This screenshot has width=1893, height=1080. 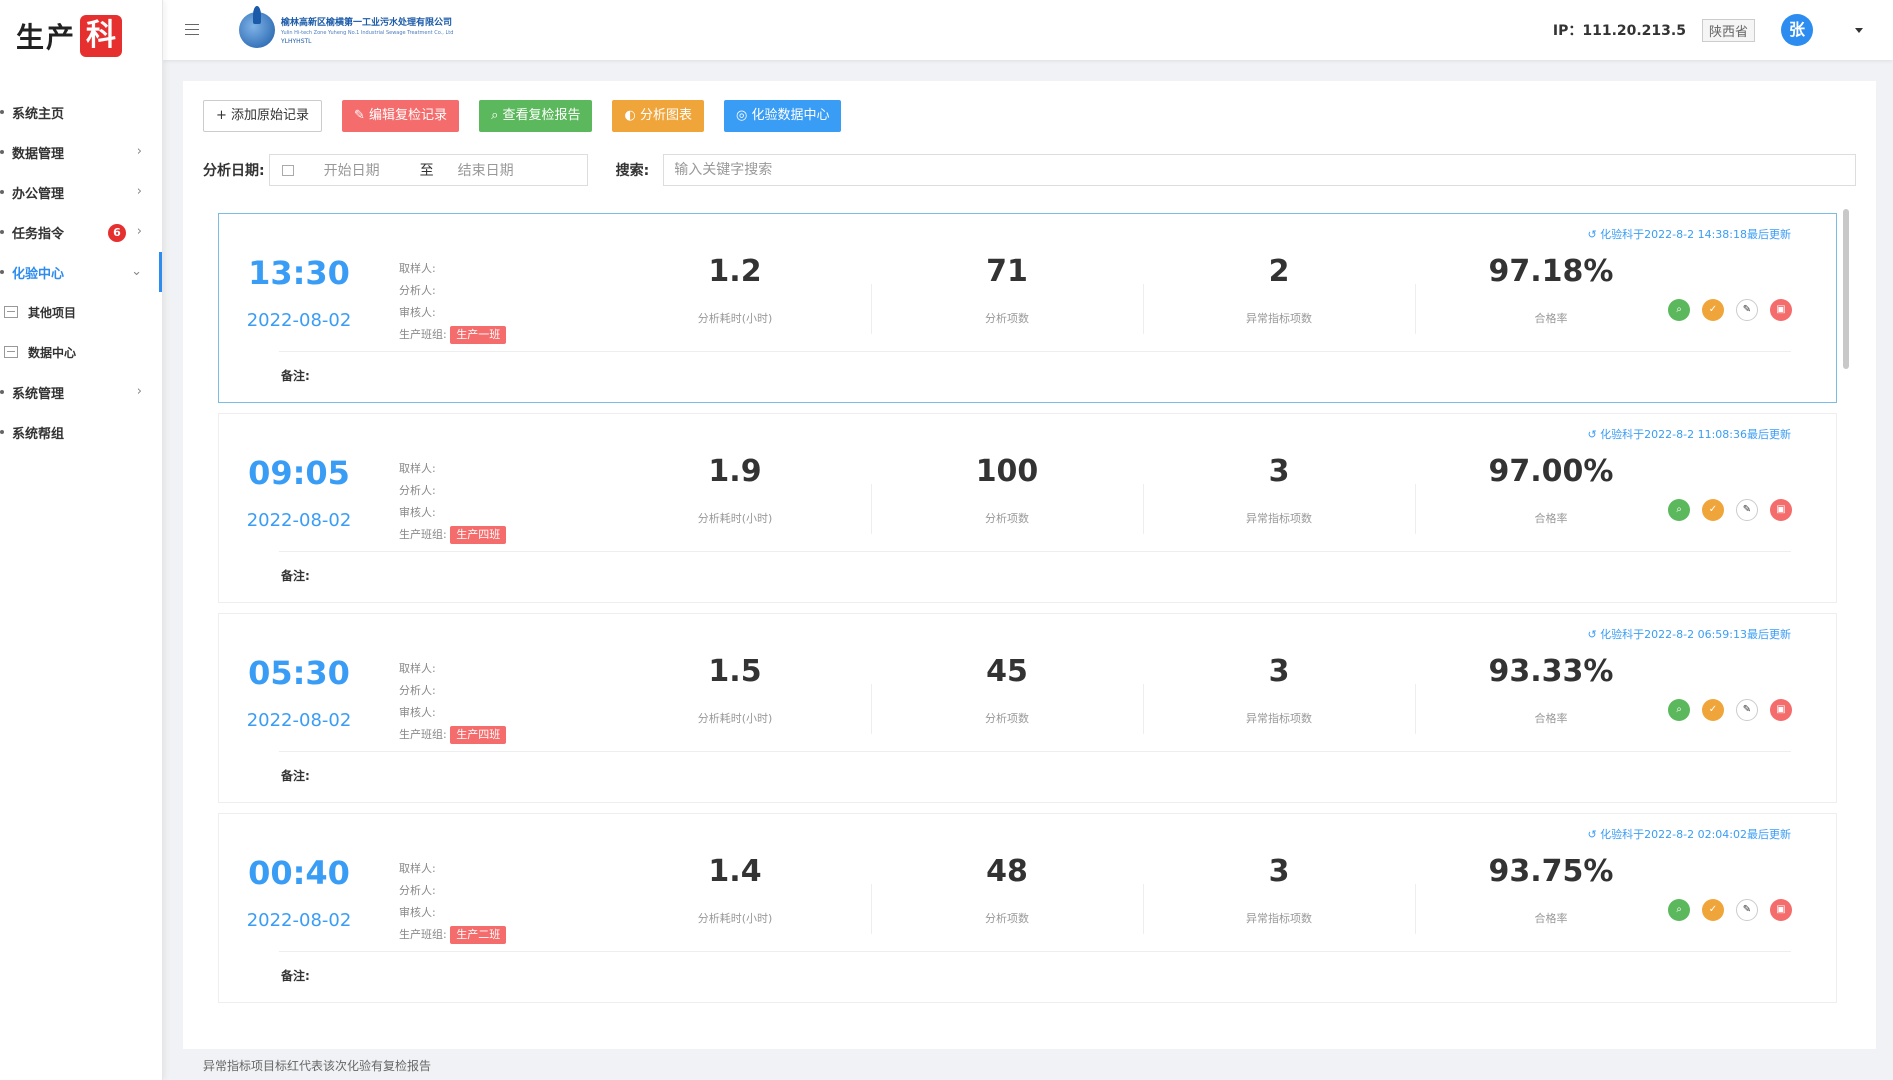 I want to click on sidebar-item-data-management: 数据管理 ›, so click(x=81, y=152).